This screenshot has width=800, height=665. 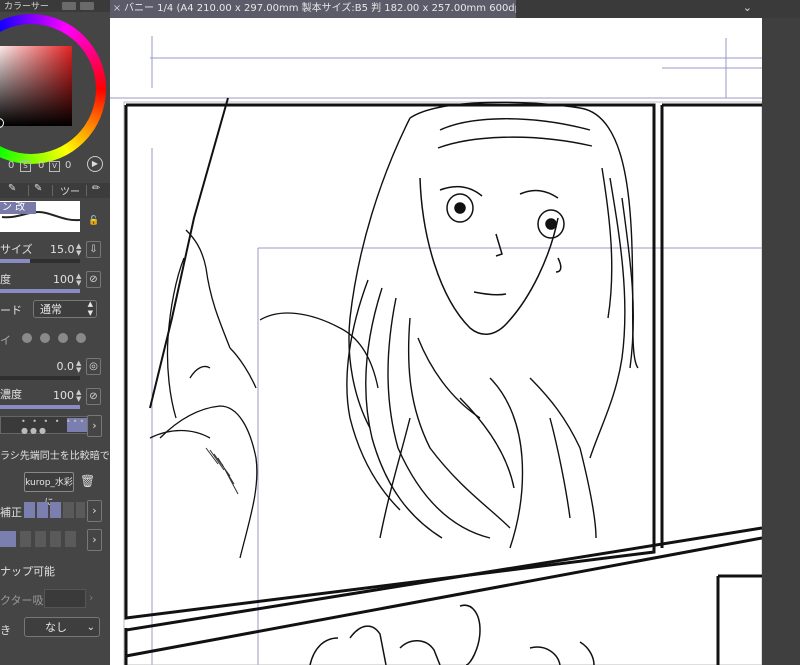 I want to click on close-tab-icon: ×, so click(x=117, y=8).